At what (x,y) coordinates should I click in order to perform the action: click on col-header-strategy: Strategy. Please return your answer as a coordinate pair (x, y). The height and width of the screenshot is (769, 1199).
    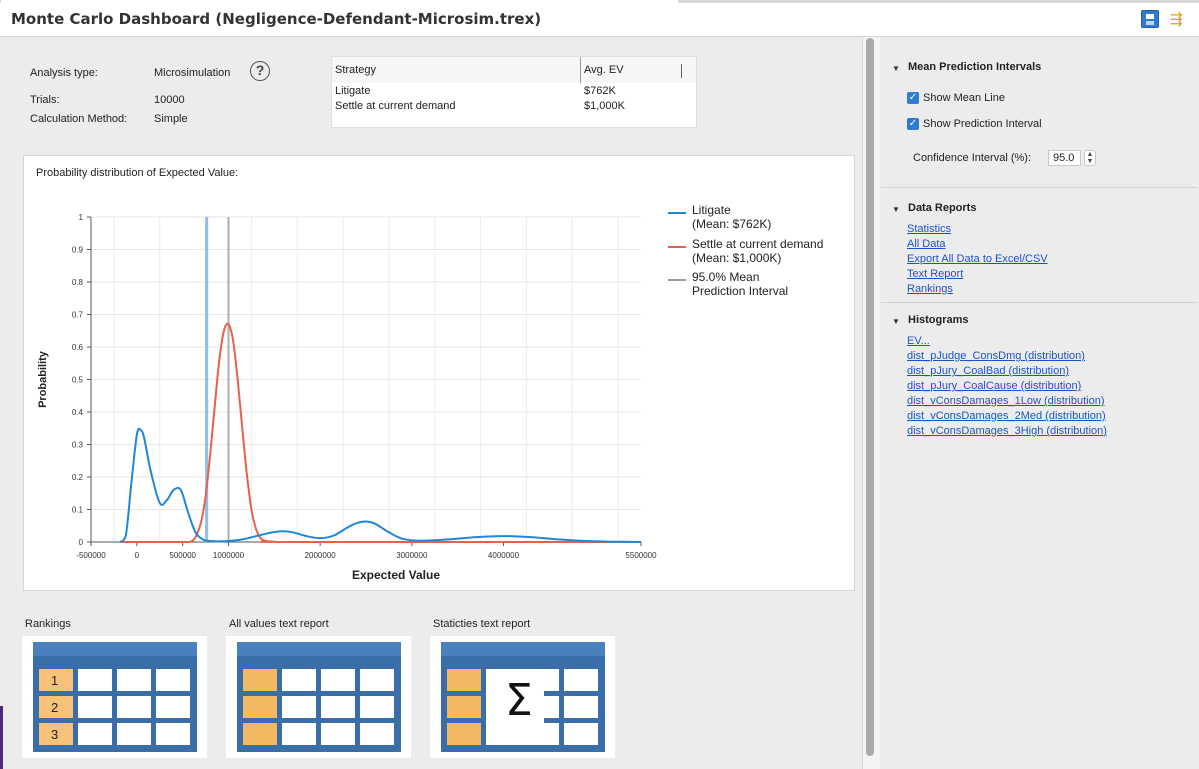
    Looking at the image, I should click on (457, 70).